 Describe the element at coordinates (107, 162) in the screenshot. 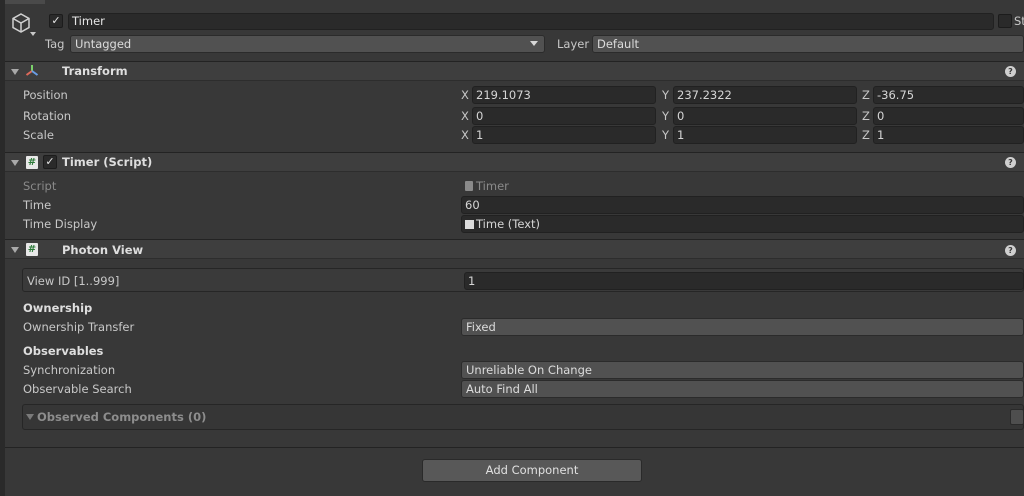

I see `timer-script-title: Timer (Script)` at that location.